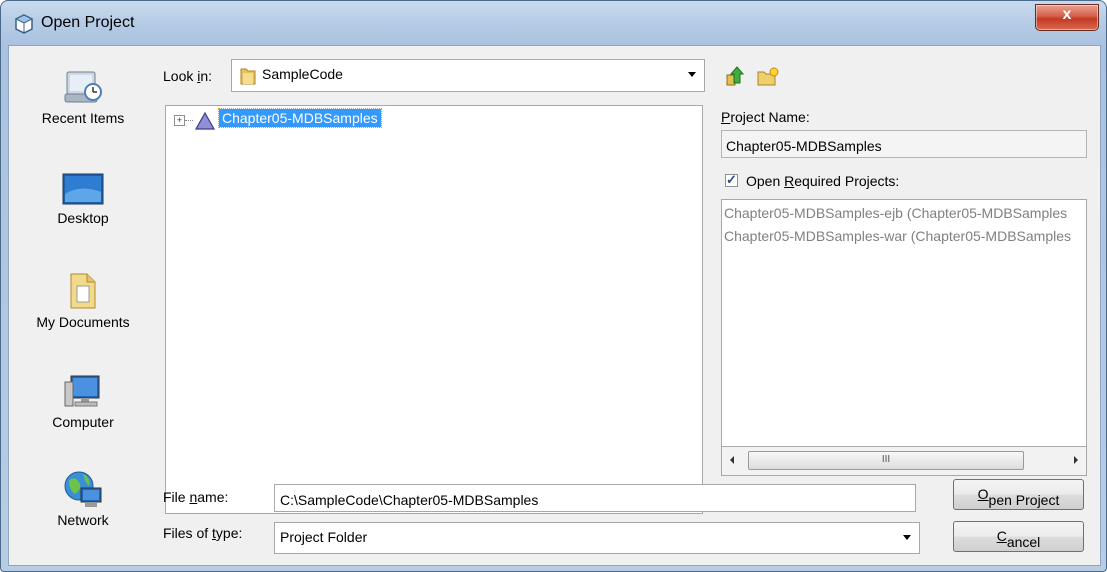  What do you see at coordinates (83, 87) in the screenshot?
I see `recent-items-icon` at bounding box center [83, 87].